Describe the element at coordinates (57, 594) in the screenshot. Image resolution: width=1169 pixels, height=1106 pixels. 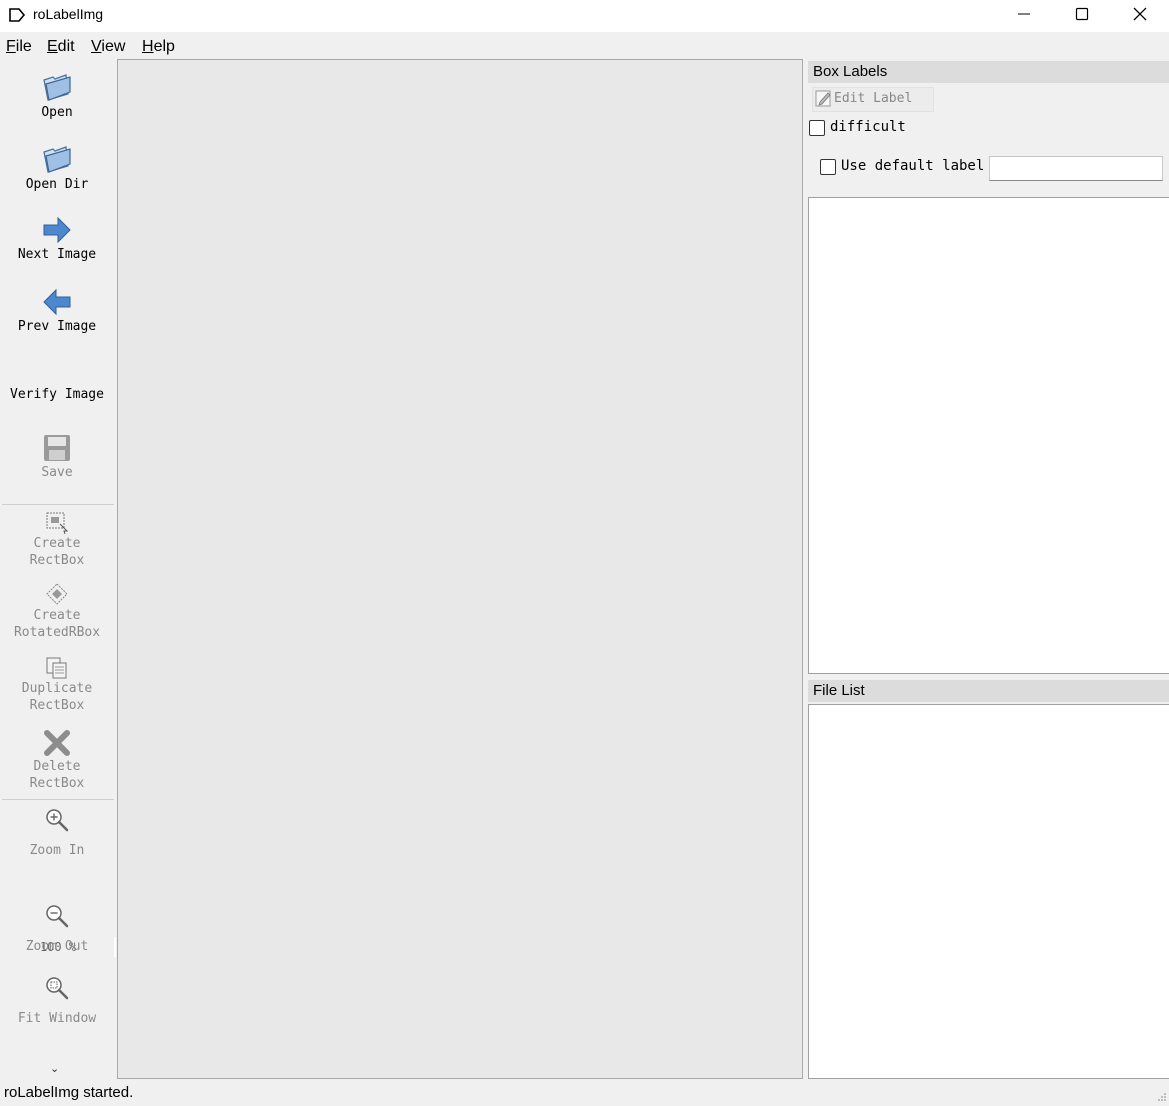
I see `draw-rotated-icon` at that location.